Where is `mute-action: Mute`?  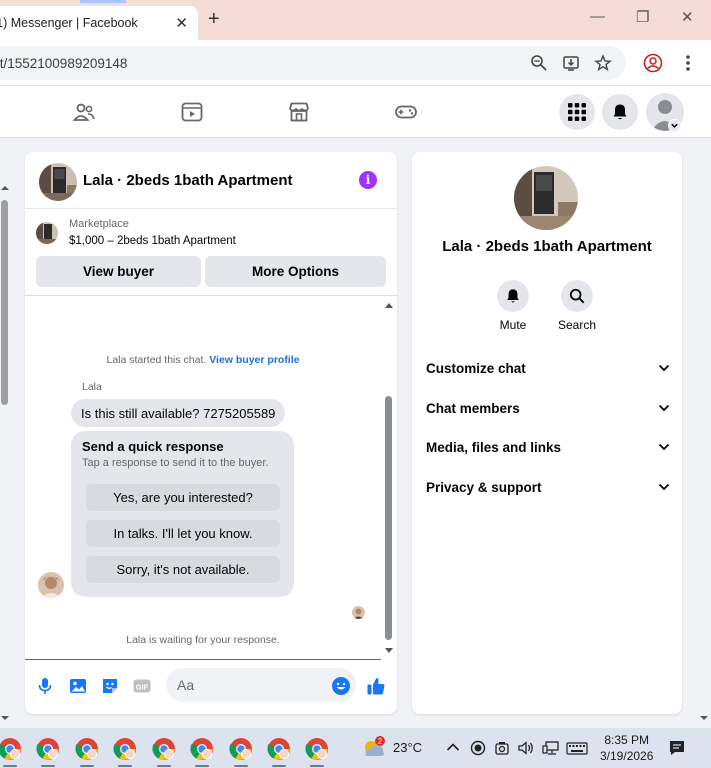 mute-action: Mute is located at coordinates (513, 306).